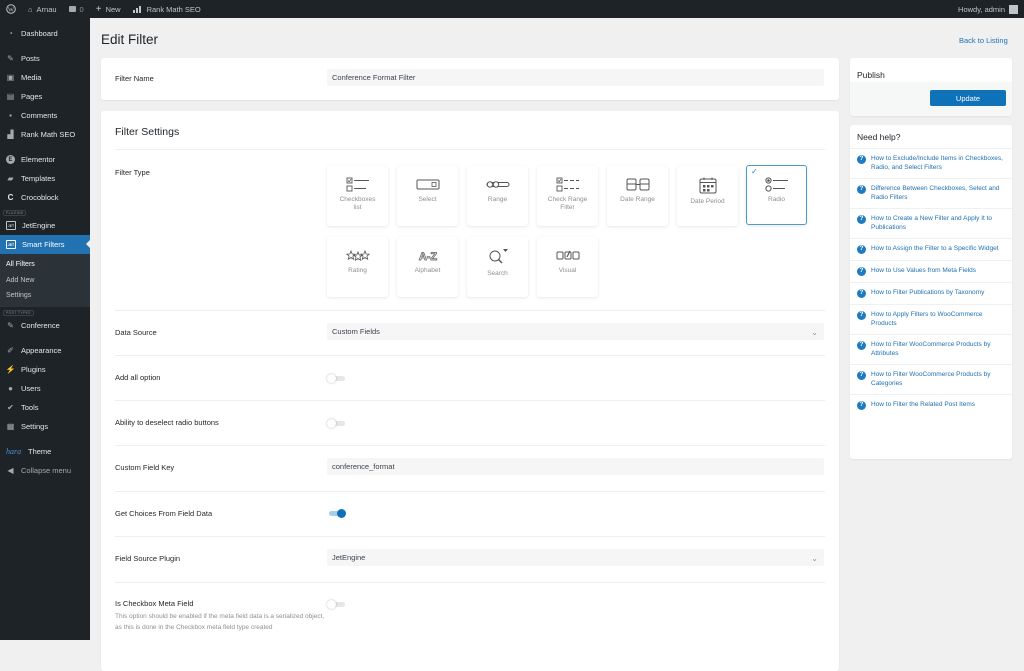 This screenshot has height=671, width=1024. What do you see at coordinates (337, 513) in the screenshot?
I see `get-choices-toggle` at bounding box center [337, 513].